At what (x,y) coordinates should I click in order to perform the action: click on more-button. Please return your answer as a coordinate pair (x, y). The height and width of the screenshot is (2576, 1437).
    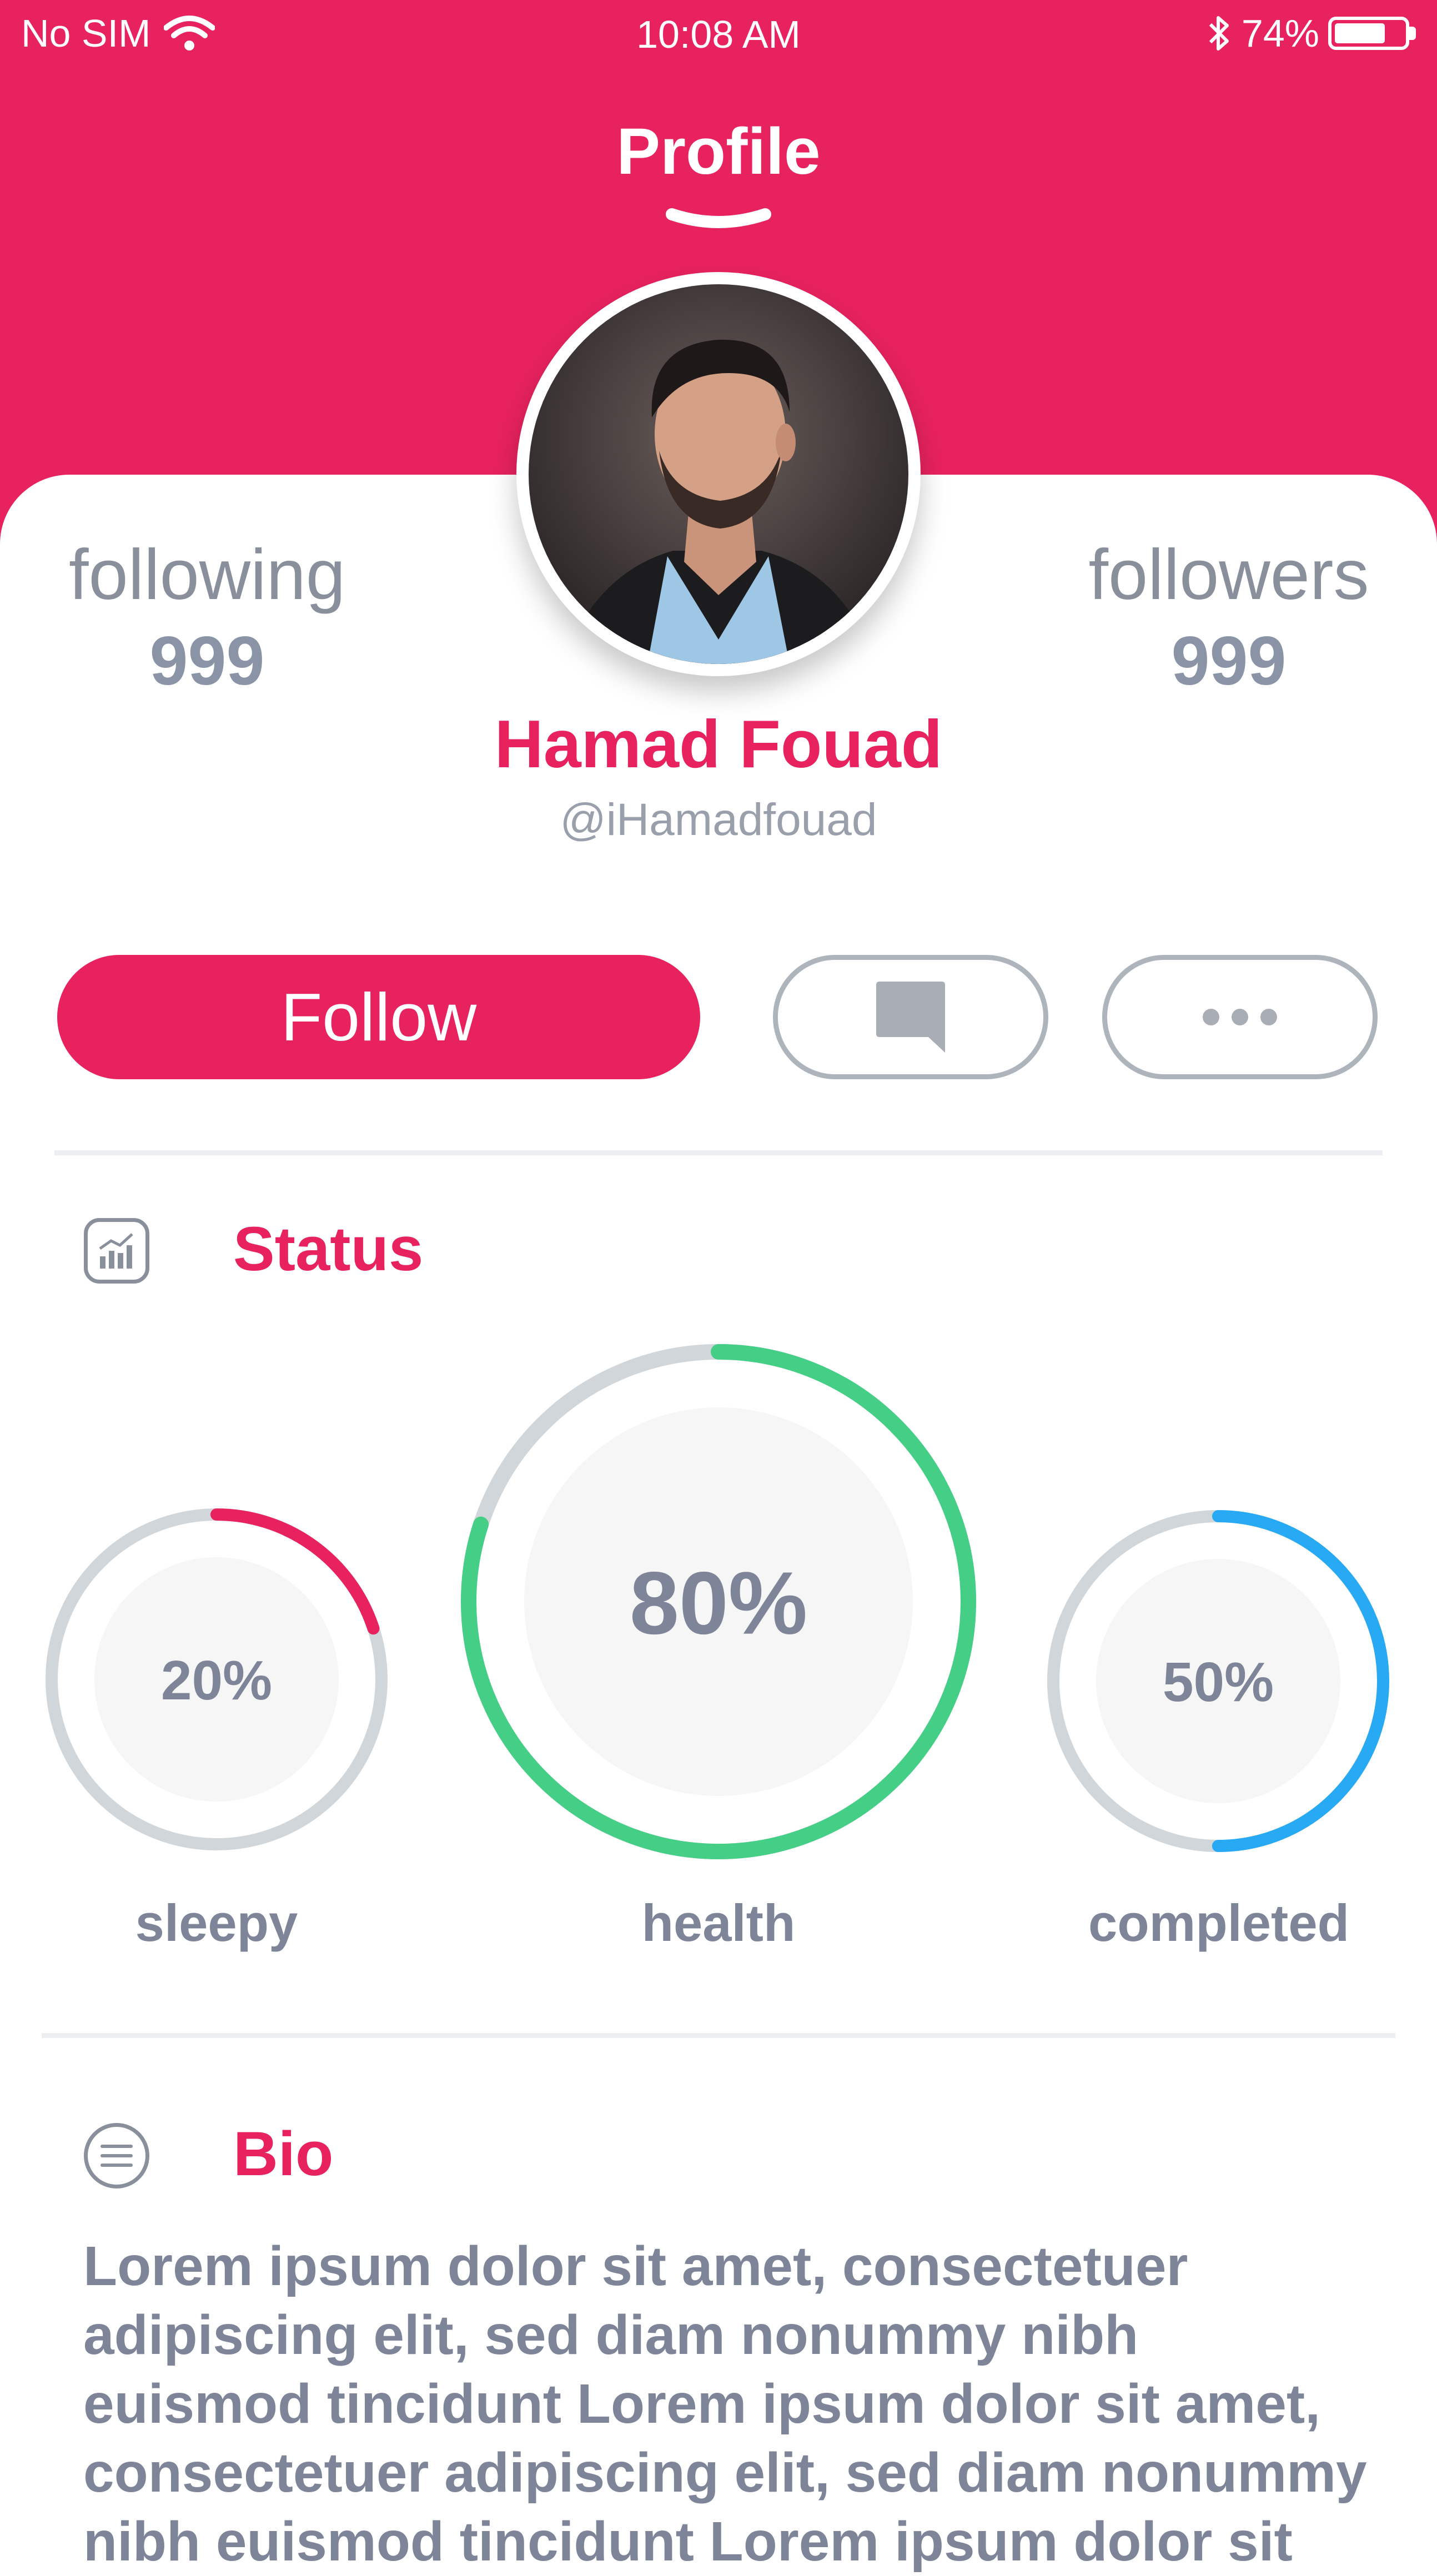
    Looking at the image, I should click on (1240, 1017).